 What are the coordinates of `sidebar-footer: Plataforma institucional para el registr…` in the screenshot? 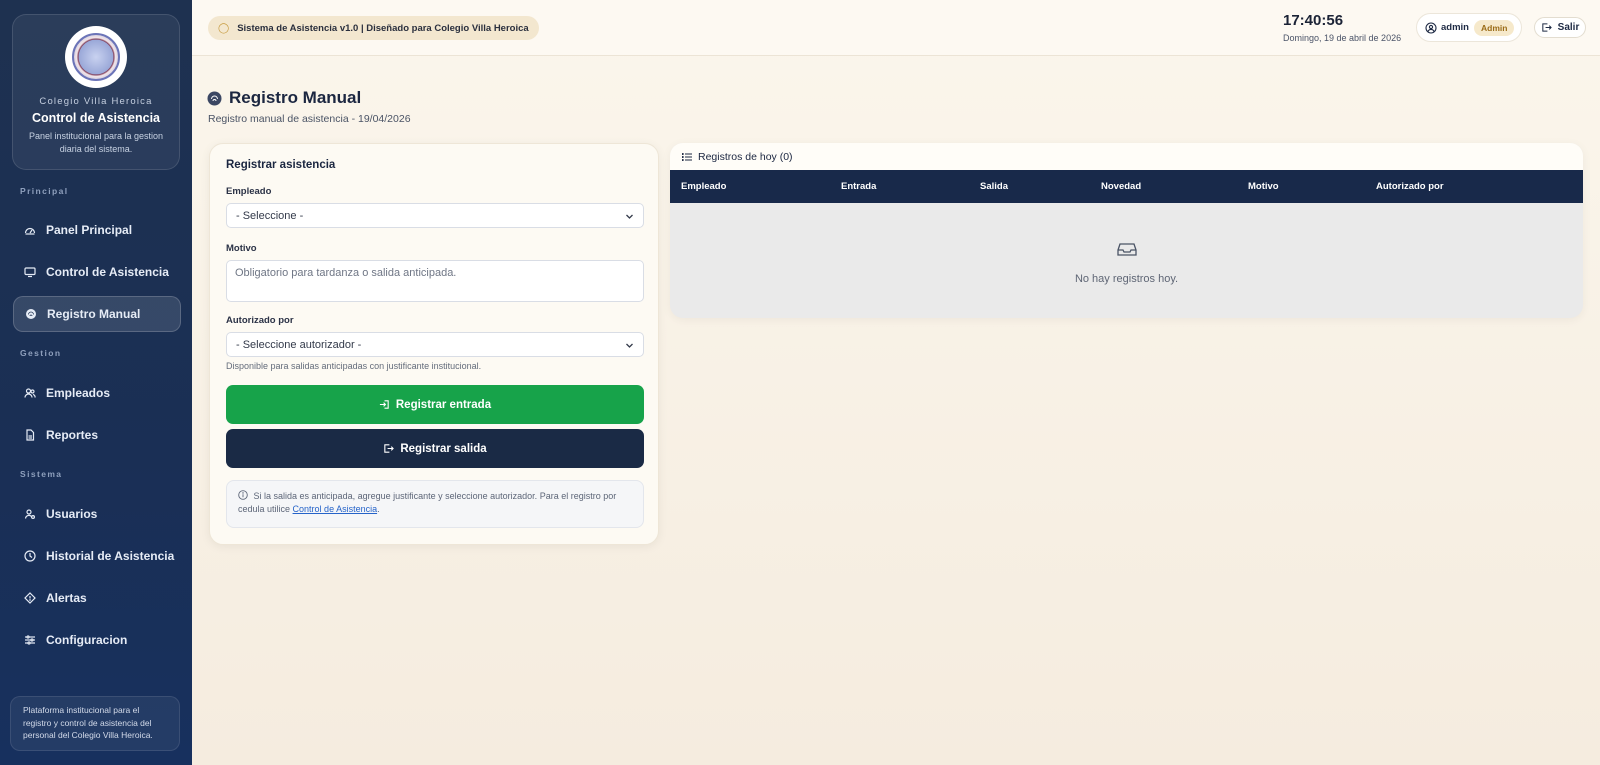 It's located at (95, 723).